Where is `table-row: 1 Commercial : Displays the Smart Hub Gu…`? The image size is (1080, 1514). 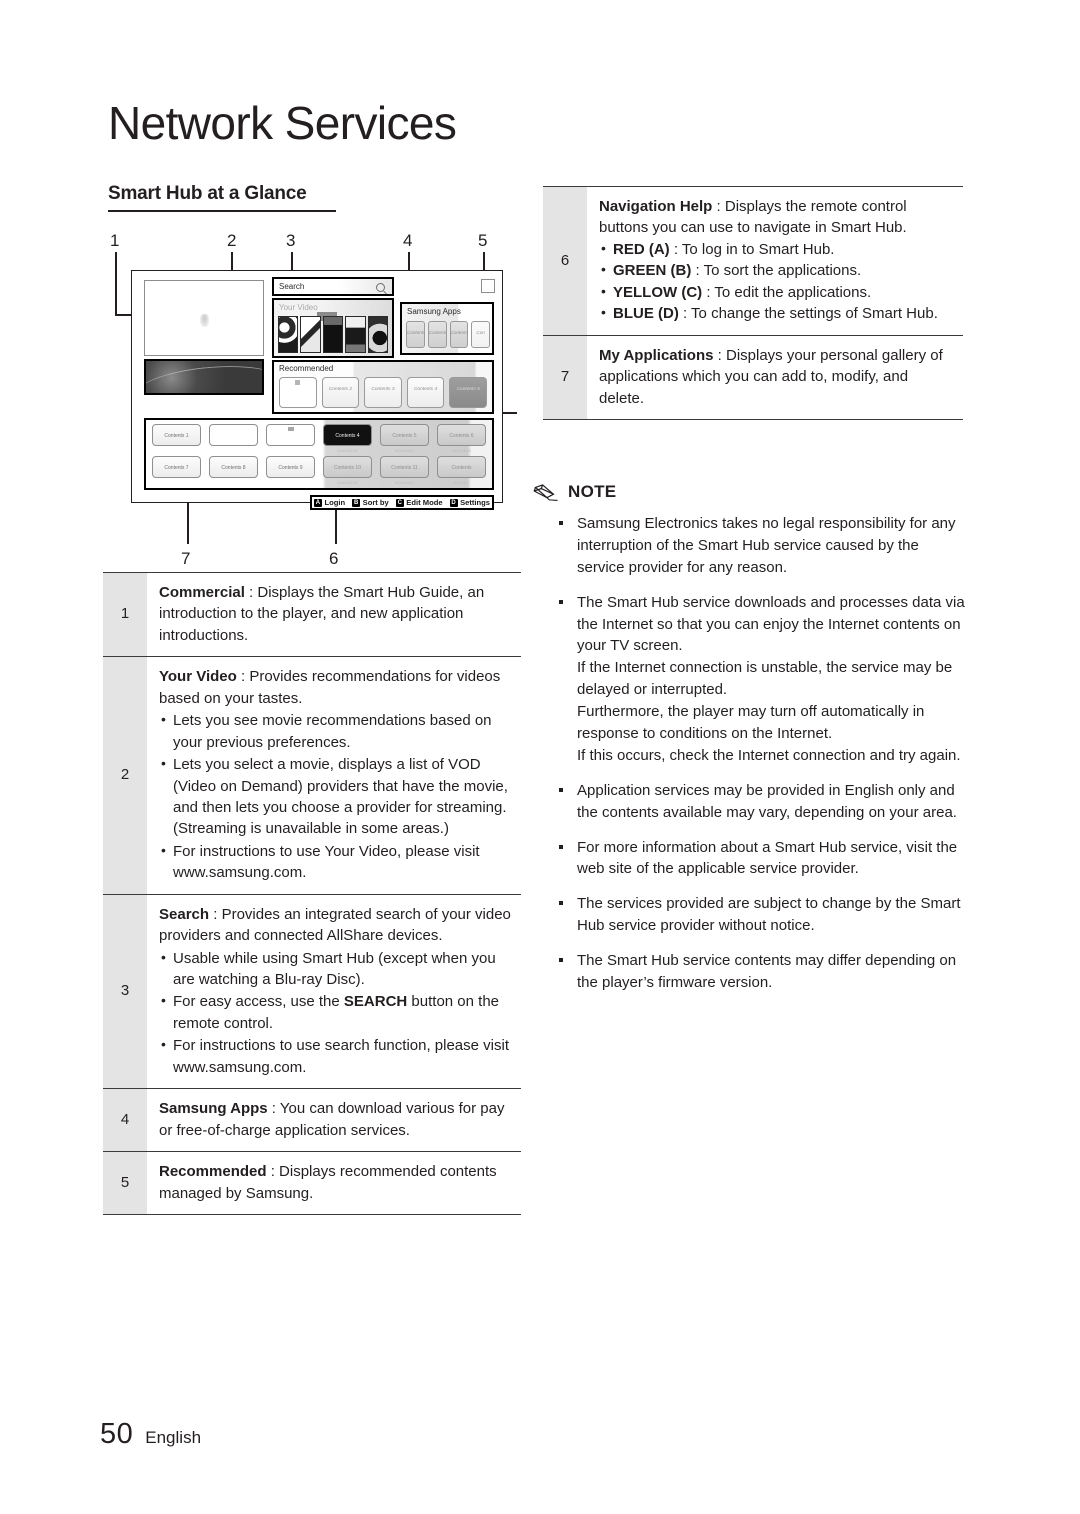 table-row: 1 Commercial : Displays the Smart Hub Gu… is located at coordinates (312, 614).